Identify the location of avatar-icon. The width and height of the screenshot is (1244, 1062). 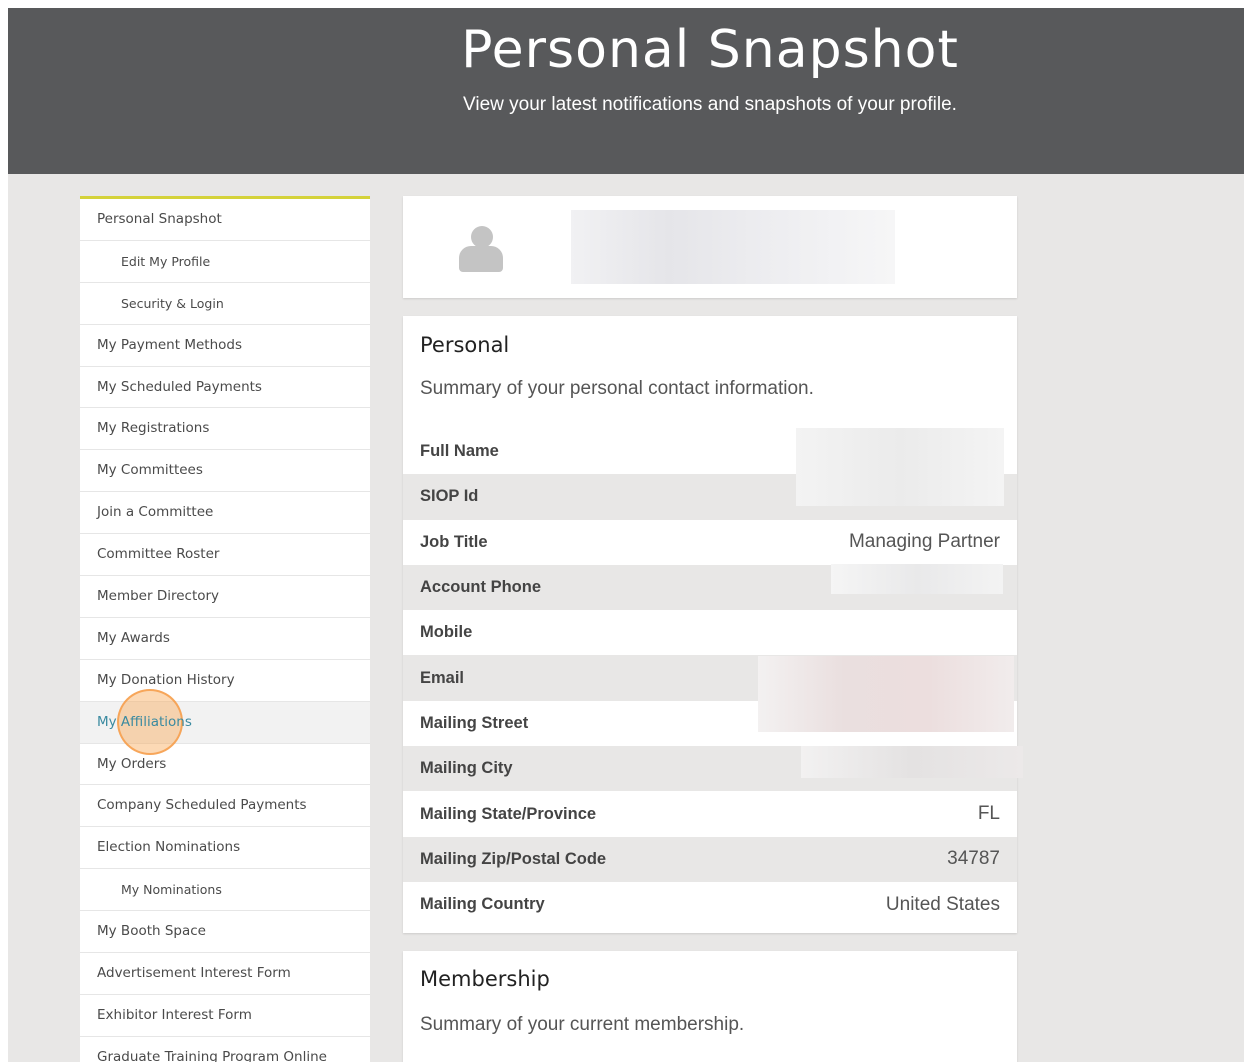
(481, 249).